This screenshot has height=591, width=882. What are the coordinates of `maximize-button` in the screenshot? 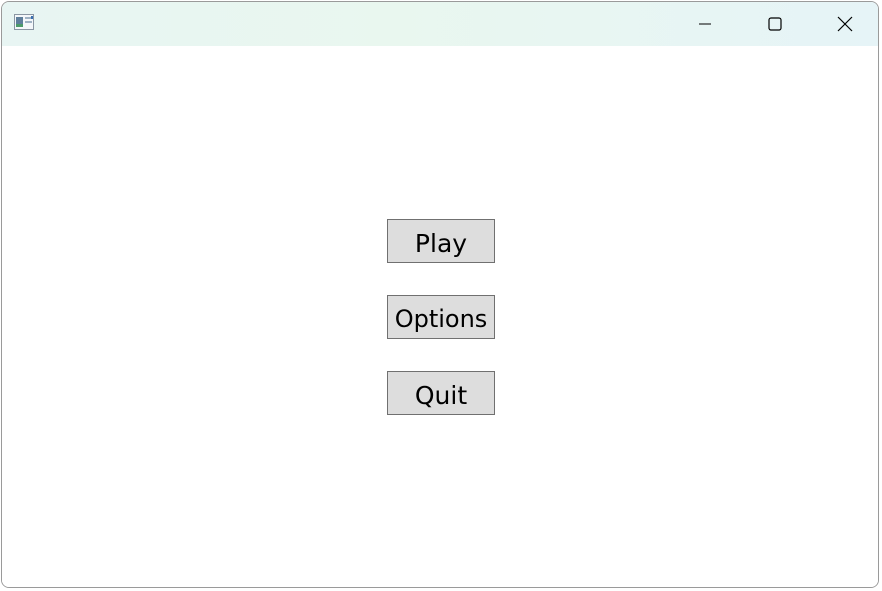 It's located at (775, 24).